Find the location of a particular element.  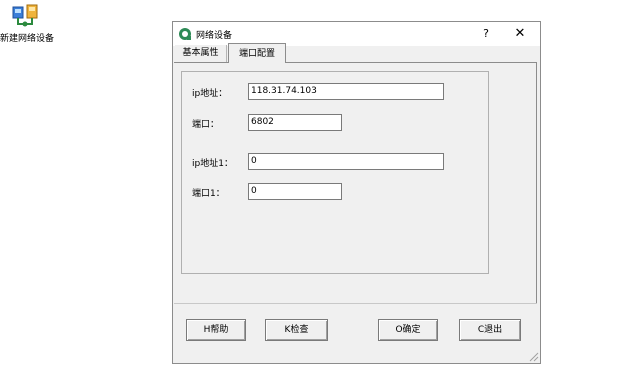

desktop-shortcut-label: 新建网络设备 is located at coordinates (27, 39).